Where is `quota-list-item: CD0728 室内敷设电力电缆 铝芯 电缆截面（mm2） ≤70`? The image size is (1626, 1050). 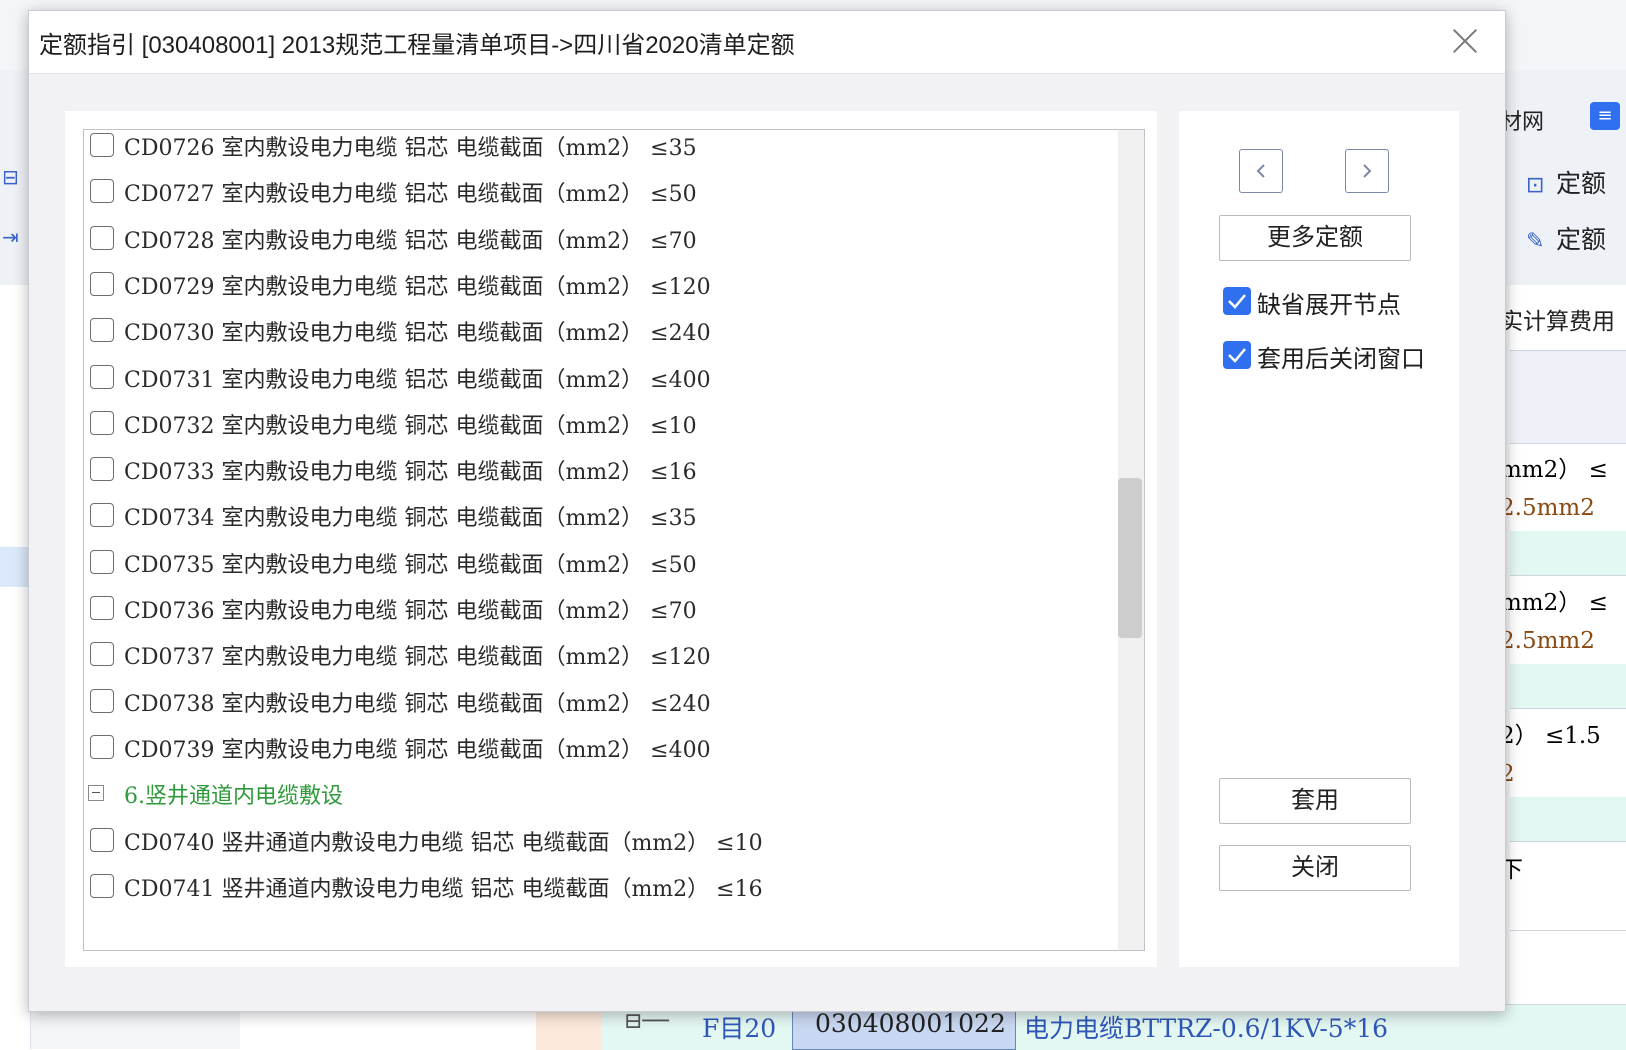
quota-list-item: CD0728 室内敷设电力电缆 铝芯 电缆截面（mm2） ≤70 is located at coordinates (594, 248).